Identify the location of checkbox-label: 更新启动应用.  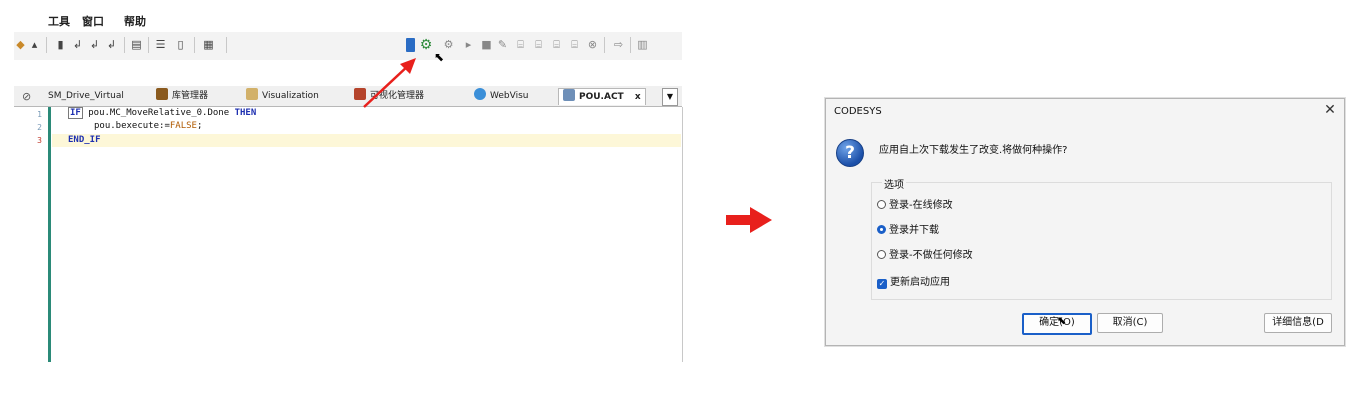
(920, 282).